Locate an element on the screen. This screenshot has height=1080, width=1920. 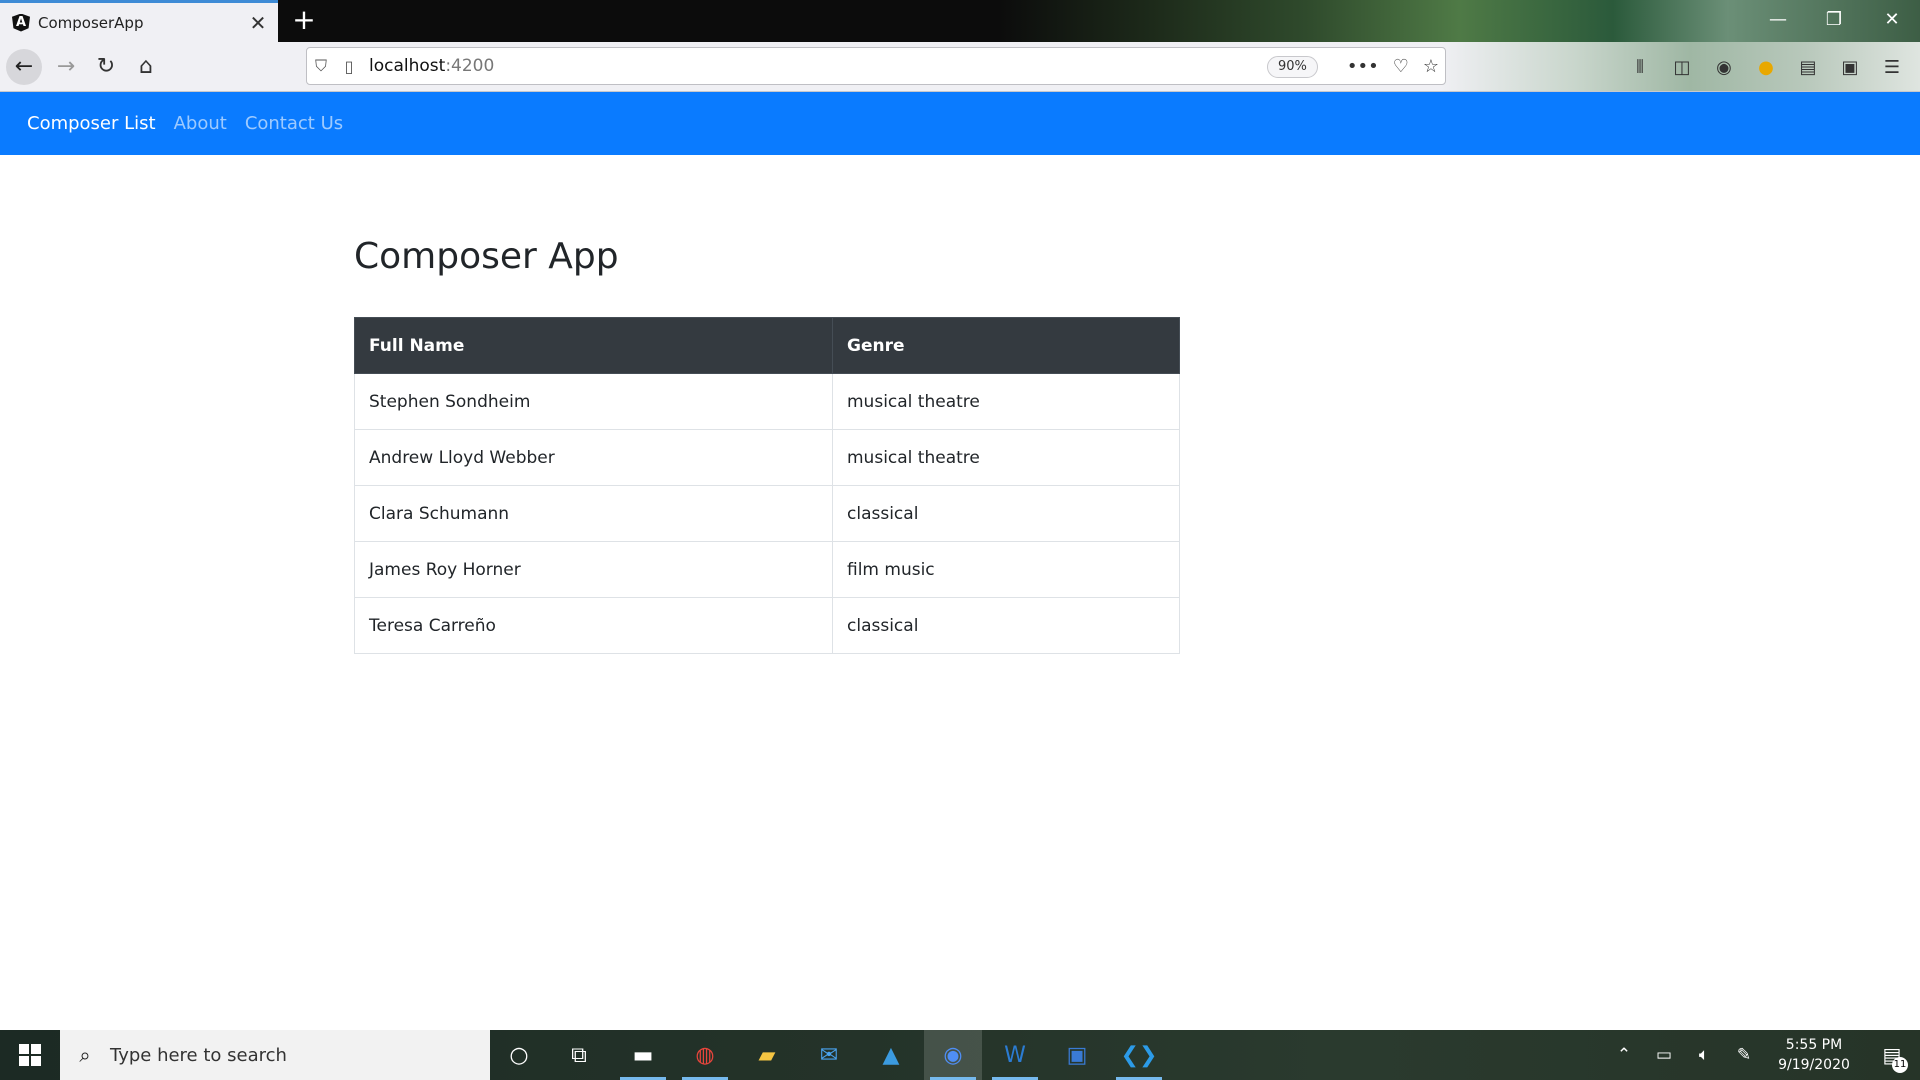
table-header-row: Full Name Genre is located at coordinates (767, 345).